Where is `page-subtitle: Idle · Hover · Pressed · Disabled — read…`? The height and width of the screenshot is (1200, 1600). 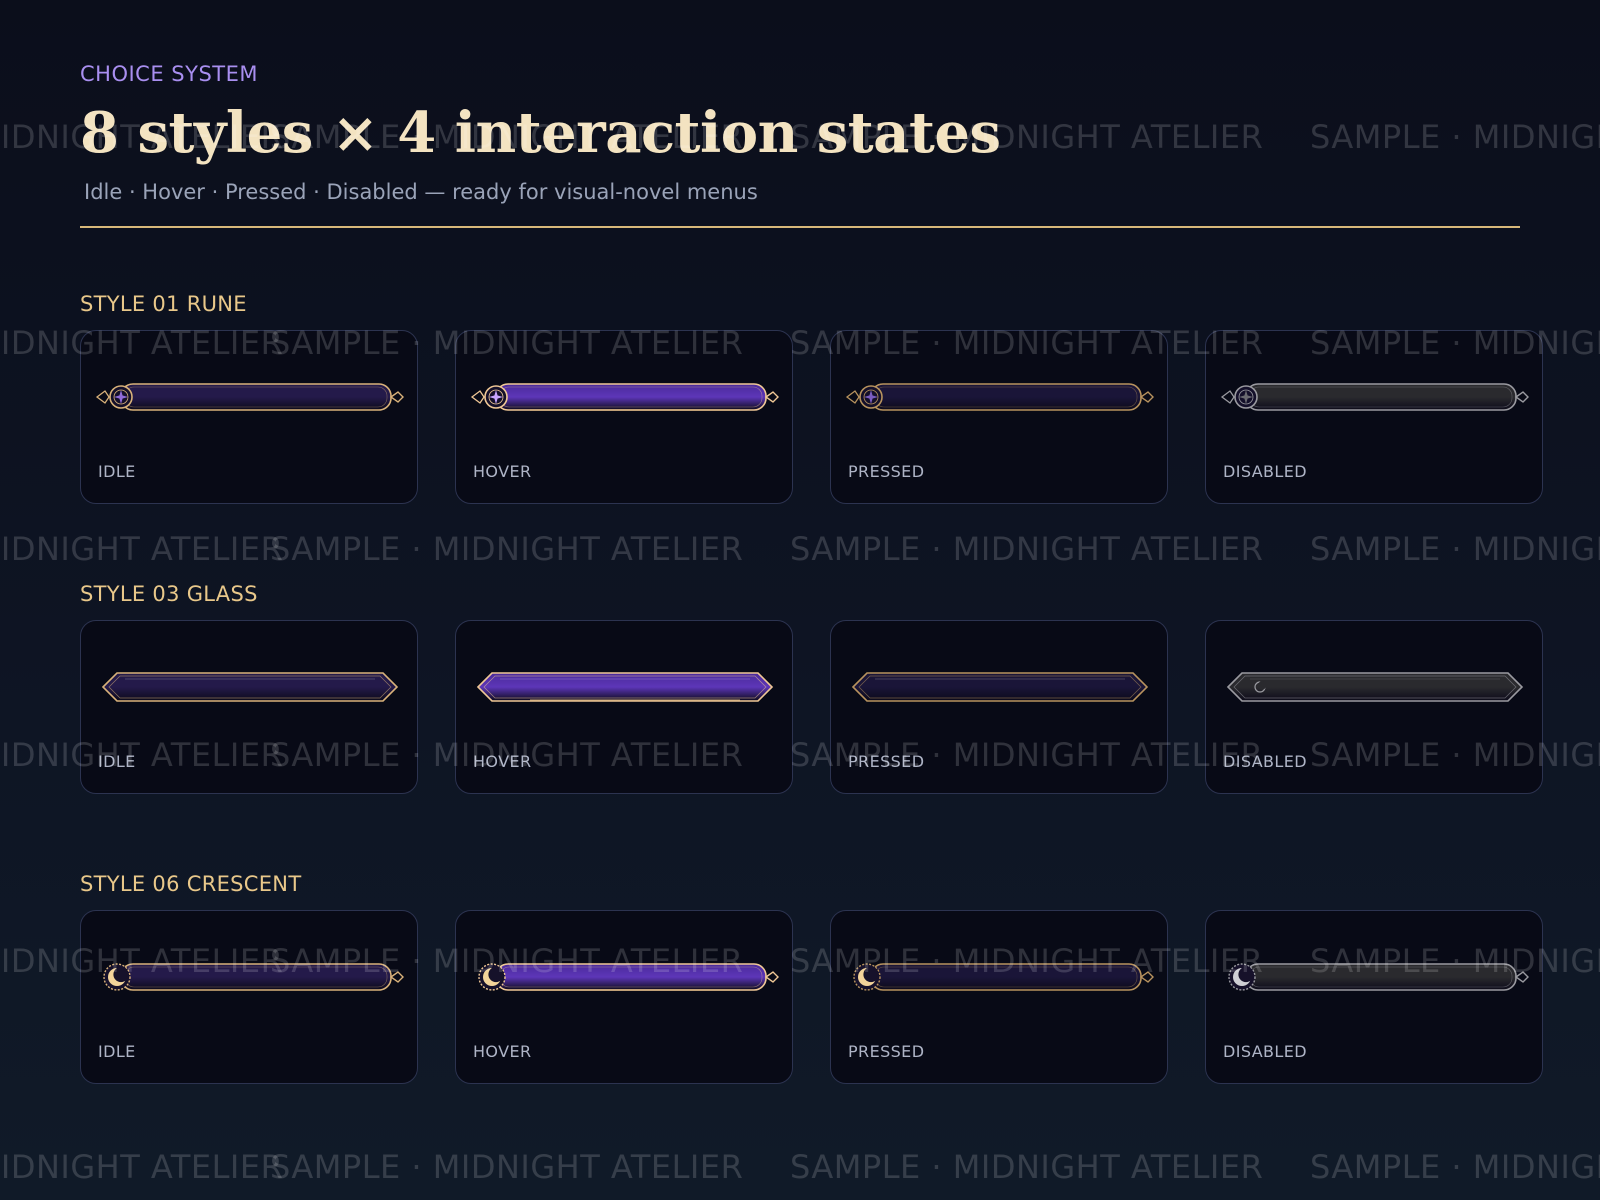
page-subtitle: Idle · Hover · Pressed · Disabled — read… is located at coordinates (421, 192).